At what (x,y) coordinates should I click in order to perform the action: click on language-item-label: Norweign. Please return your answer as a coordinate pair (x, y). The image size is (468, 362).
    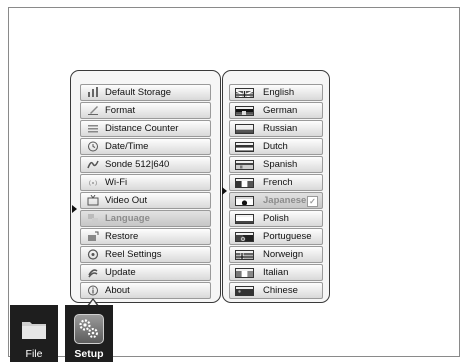
    Looking at the image, I should click on (283, 254).